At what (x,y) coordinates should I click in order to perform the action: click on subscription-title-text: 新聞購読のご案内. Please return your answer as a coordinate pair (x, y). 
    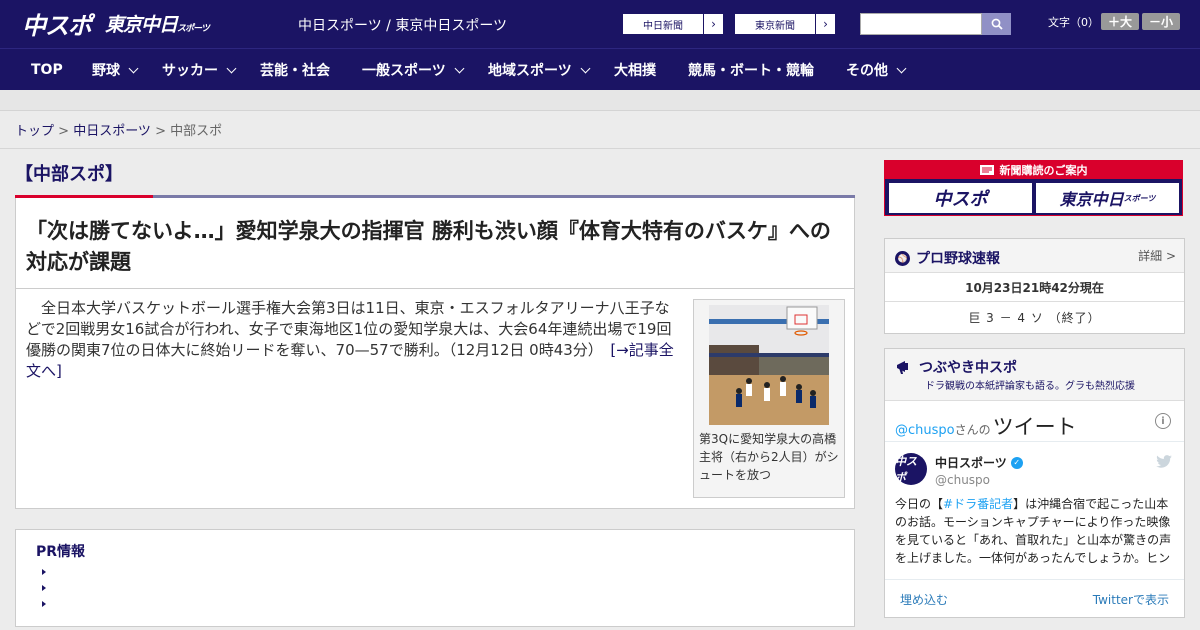
    Looking at the image, I should click on (1043, 170).